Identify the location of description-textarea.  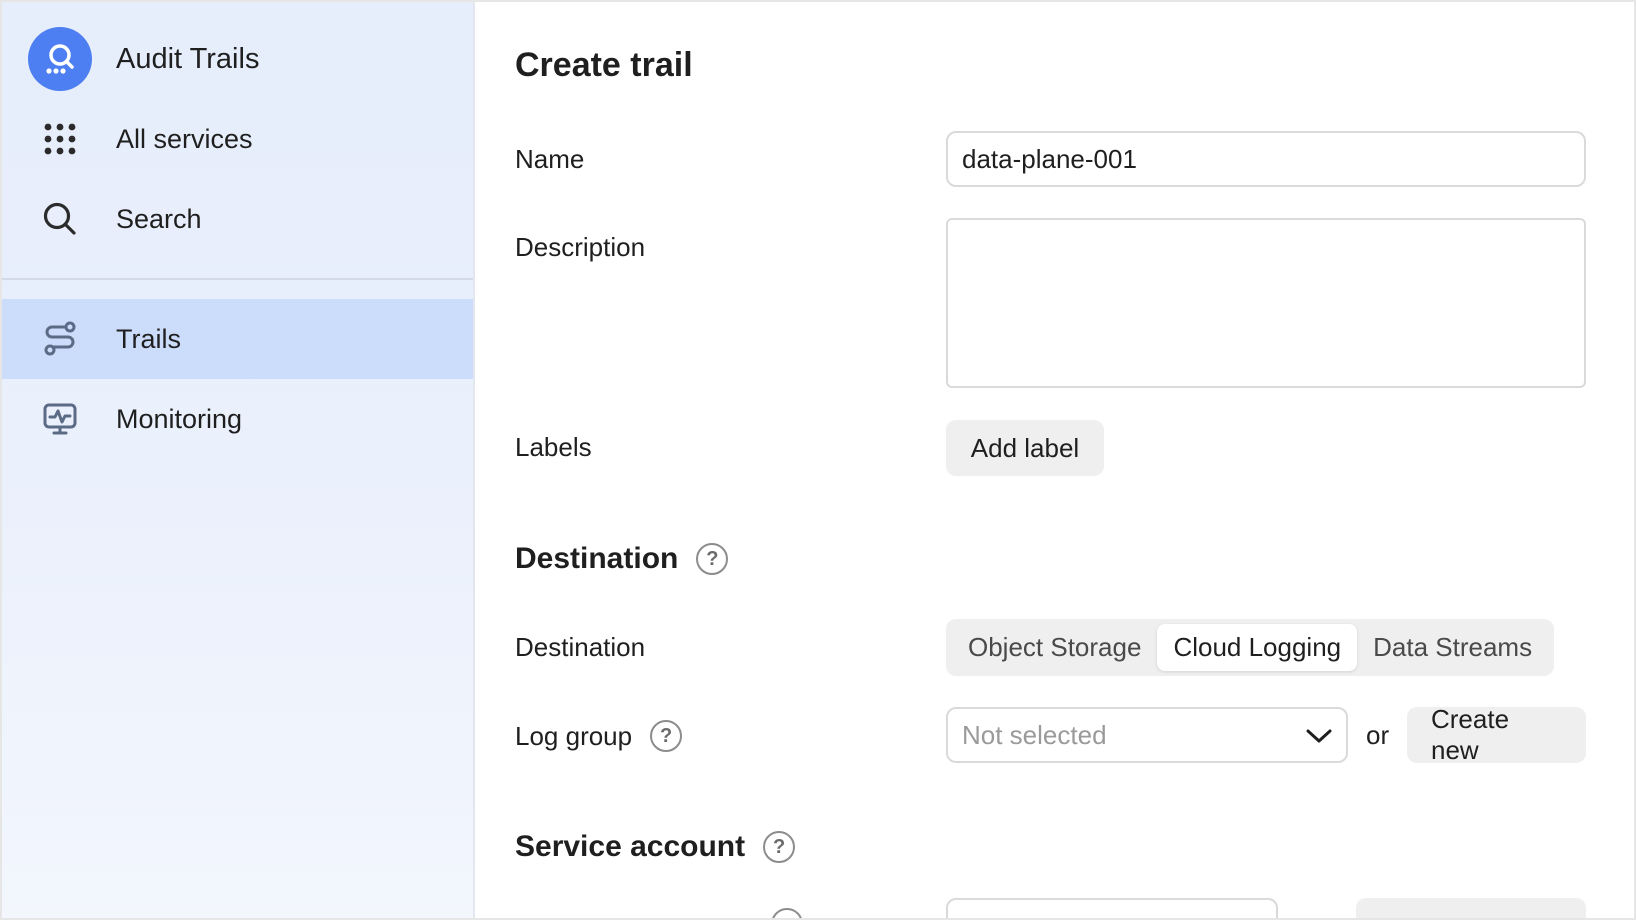
(1266, 303).